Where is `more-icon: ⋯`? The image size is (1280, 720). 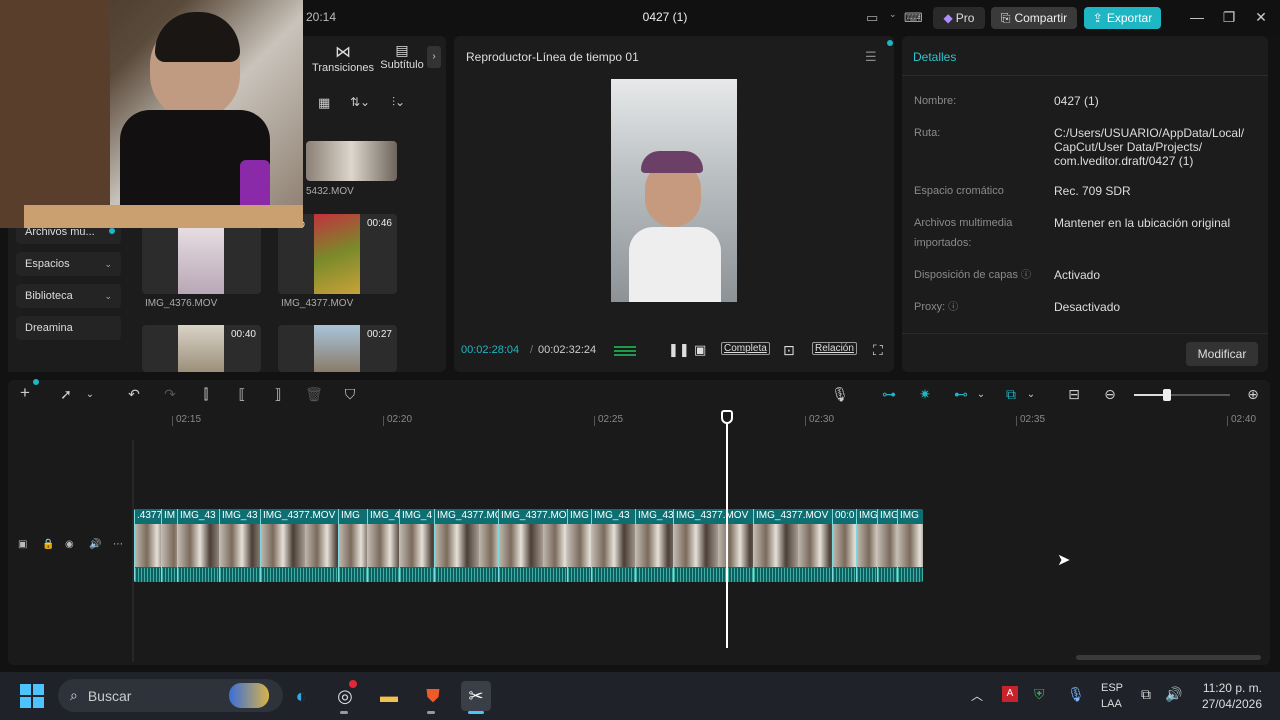 more-icon: ⋯ is located at coordinates (118, 544).